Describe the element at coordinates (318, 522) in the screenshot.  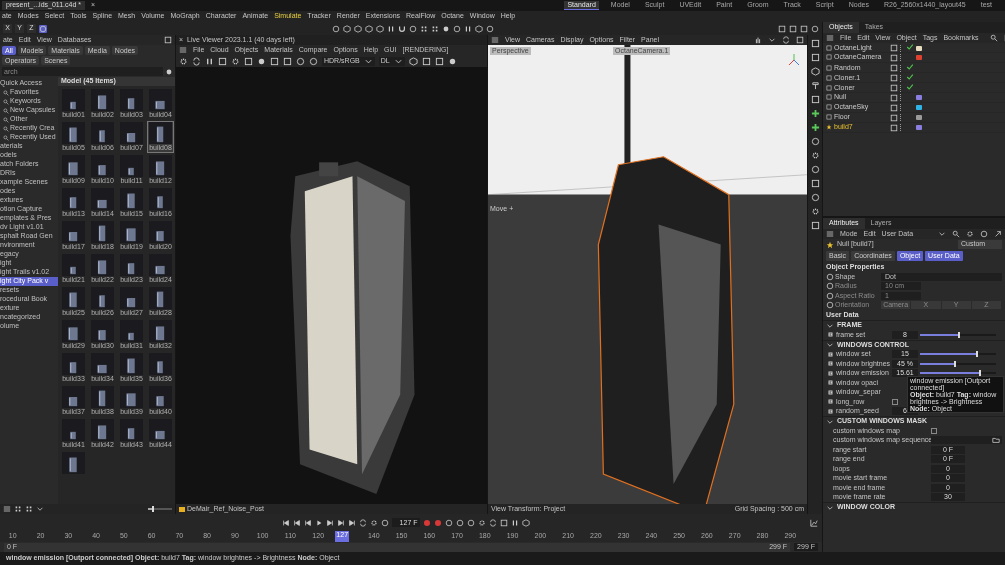
I see `play-icon` at that location.